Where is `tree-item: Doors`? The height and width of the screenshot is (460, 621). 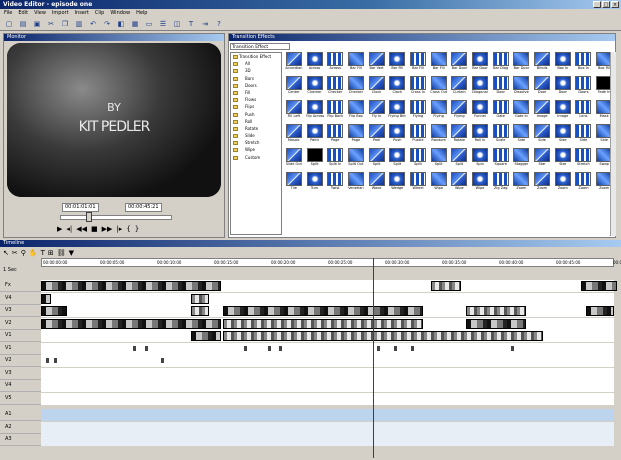 tree-item: Doors is located at coordinates (256, 85).